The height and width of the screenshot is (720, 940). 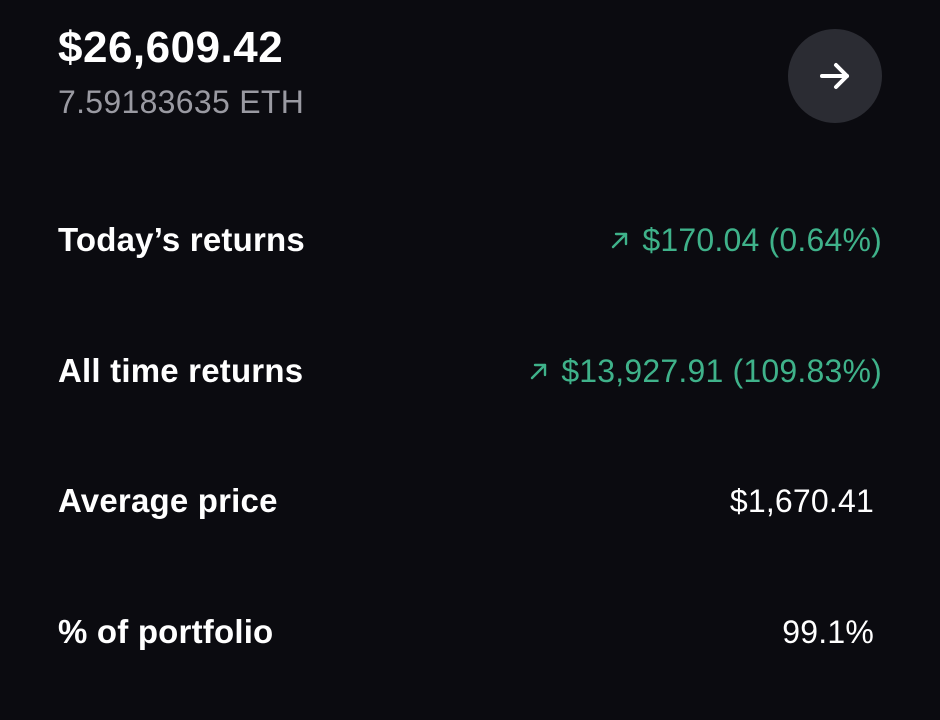 What do you see at coordinates (166, 631) in the screenshot?
I see `portfolio-percent-label: % of portfolio` at bounding box center [166, 631].